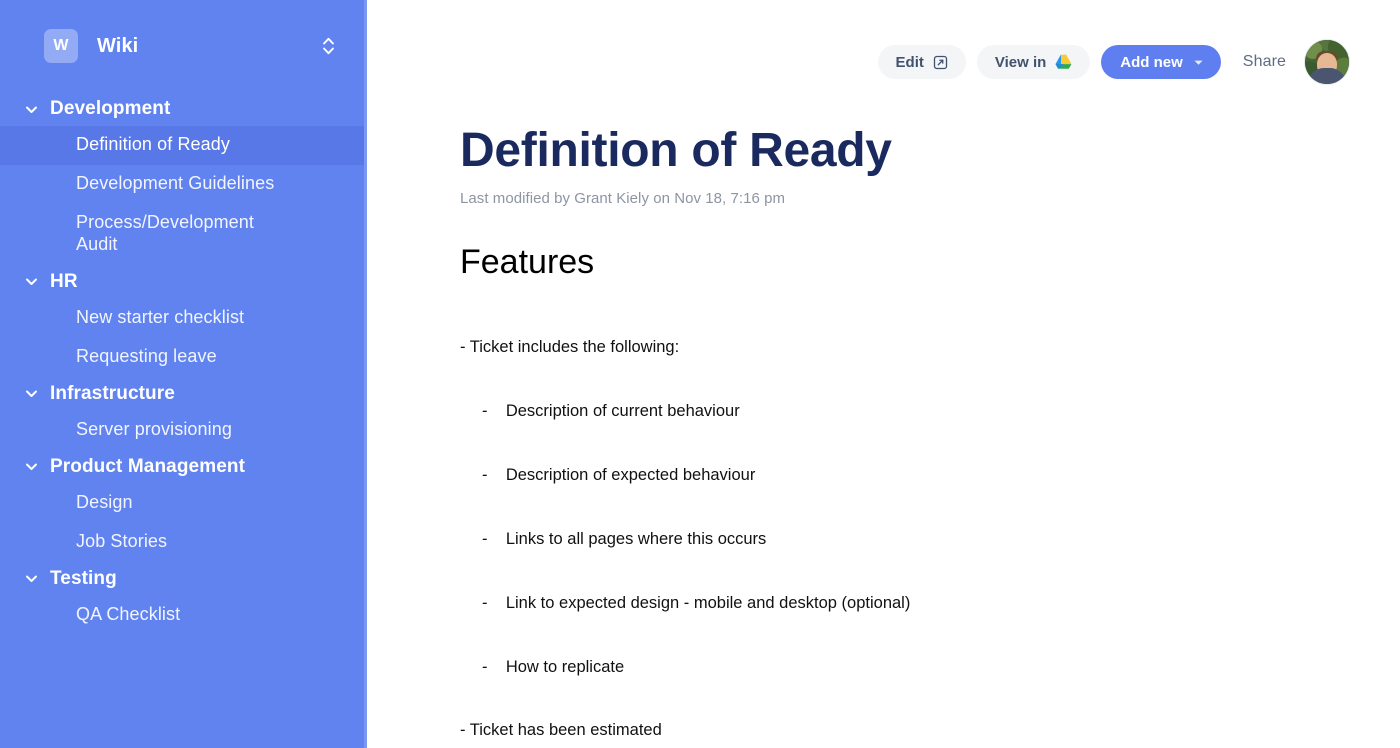 The width and height of the screenshot is (1400, 748). What do you see at coordinates (909, 62) in the screenshot?
I see `edit-button-label: Edit` at bounding box center [909, 62].